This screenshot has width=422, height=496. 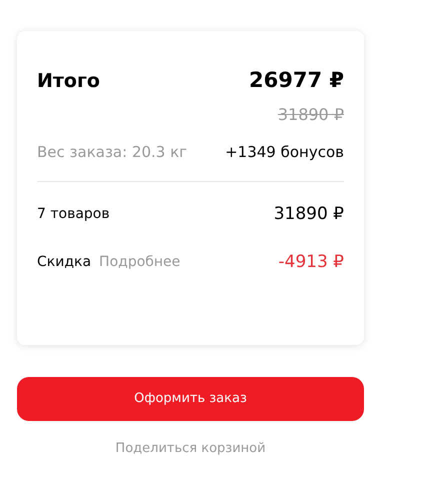 I want to click on old-price: 31890 ₽, so click(x=311, y=115).